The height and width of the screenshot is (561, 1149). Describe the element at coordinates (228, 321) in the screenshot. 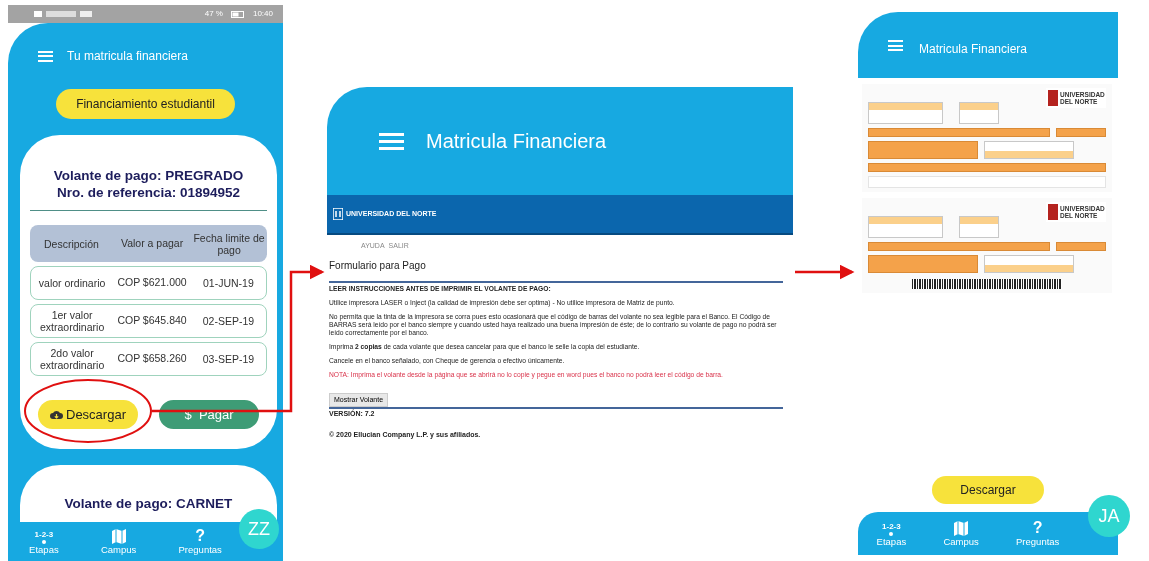

I see `table-cell-text: 02-SEP-19` at that location.